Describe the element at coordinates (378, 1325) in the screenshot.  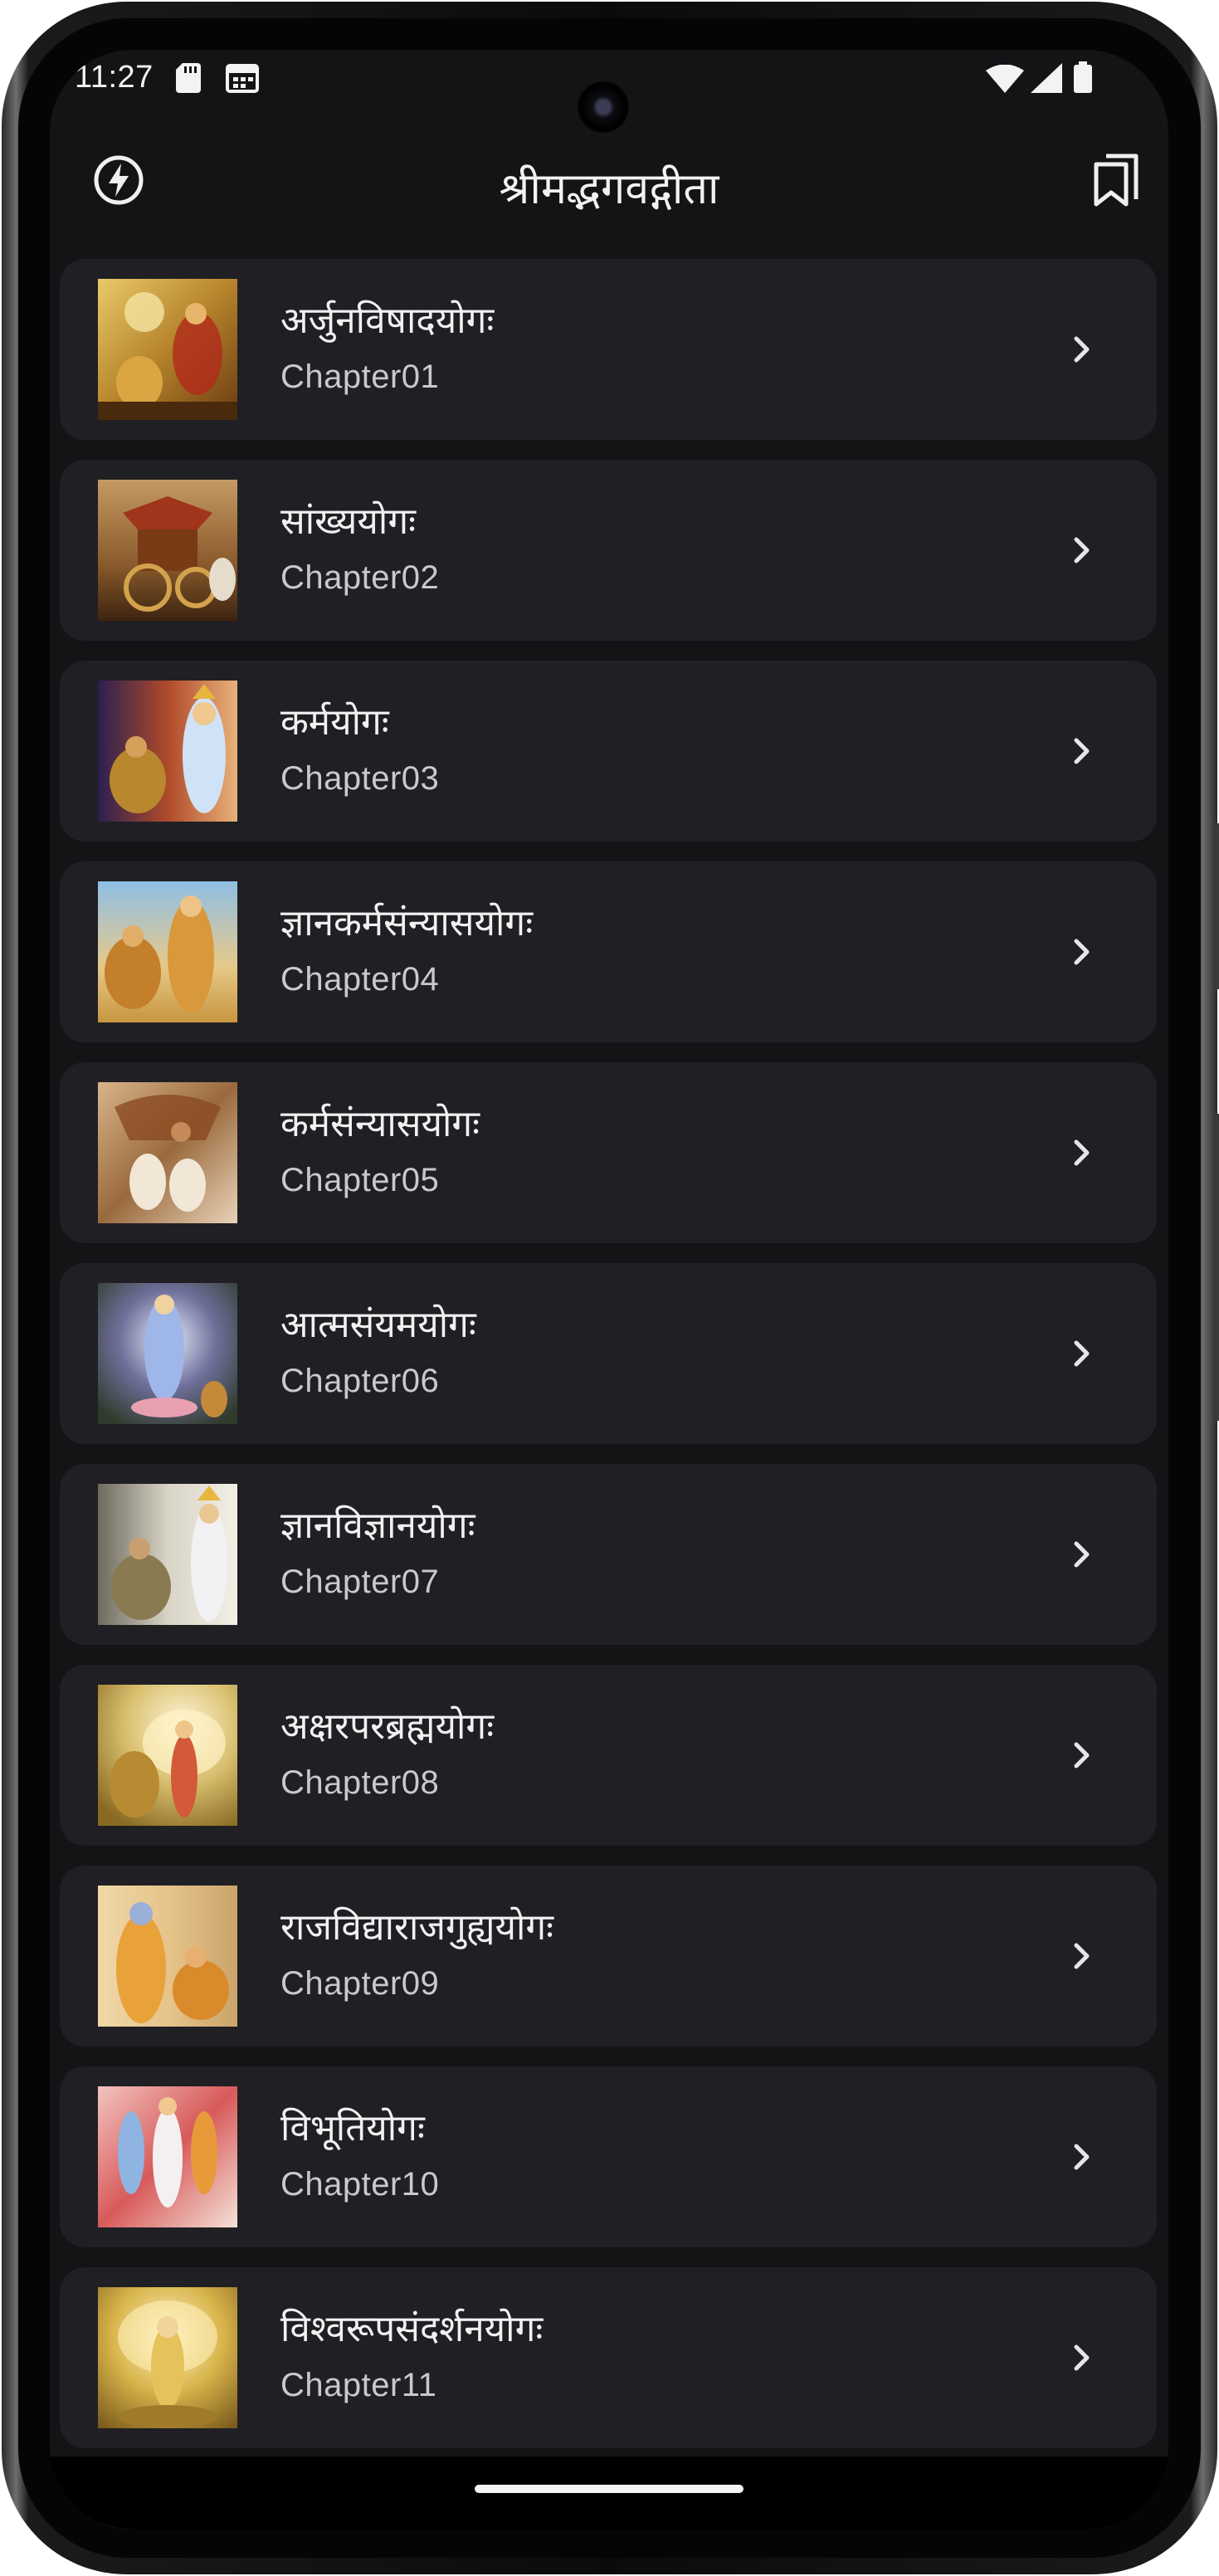
I see `chapter-title: आत्मसंयमयोगः` at that location.